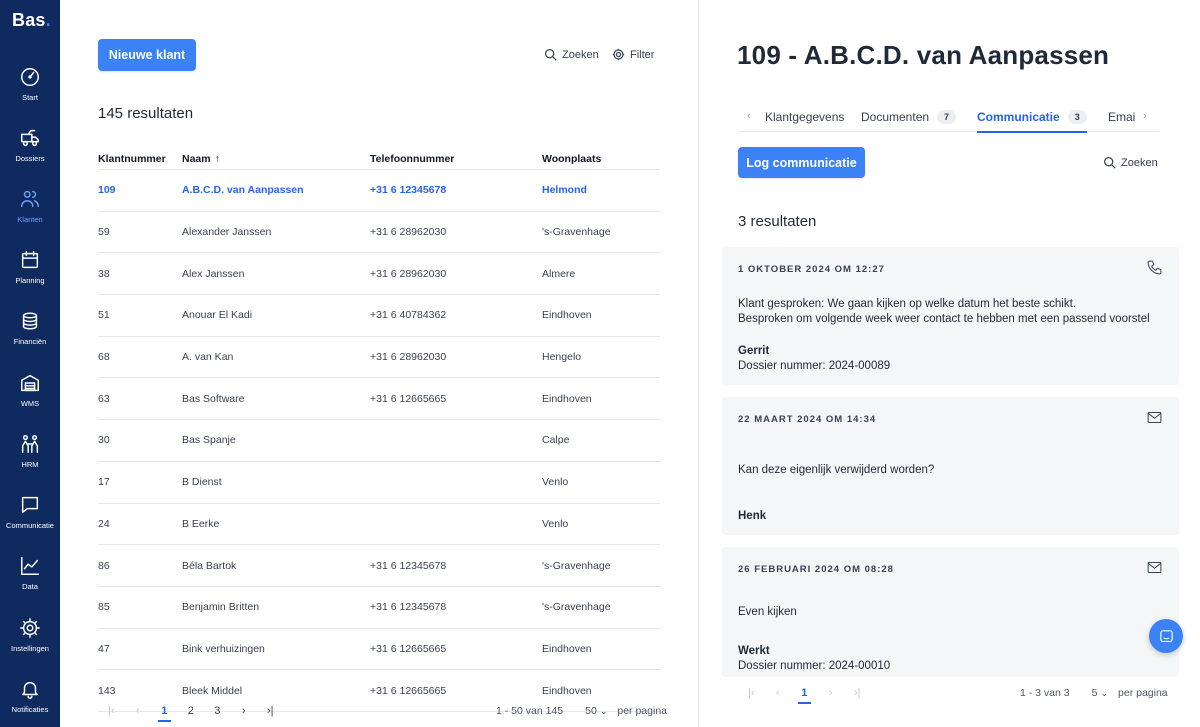 The width and height of the screenshot is (1200, 727). I want to click on app-logo: Bas., so click(31, 20).